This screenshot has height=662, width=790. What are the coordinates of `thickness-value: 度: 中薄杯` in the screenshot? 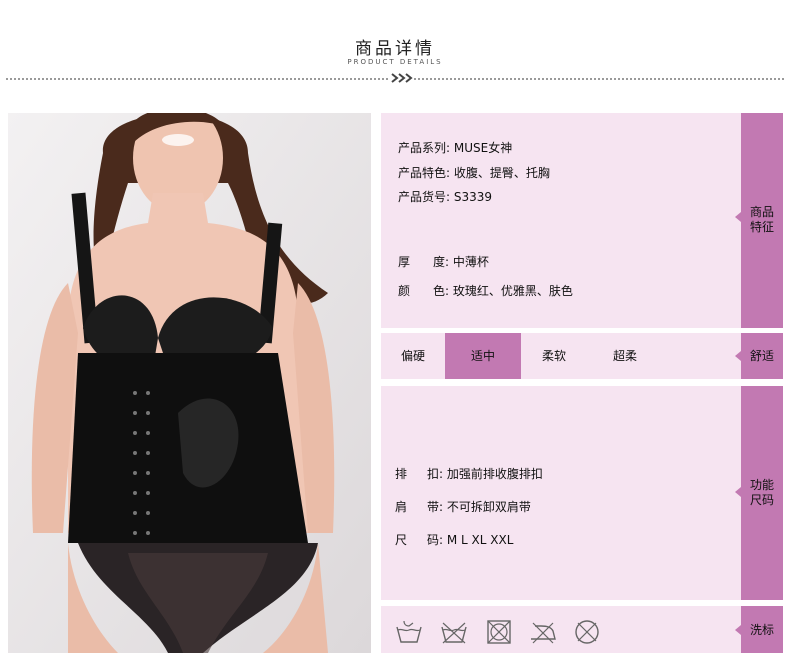 It's located at (461, 262).